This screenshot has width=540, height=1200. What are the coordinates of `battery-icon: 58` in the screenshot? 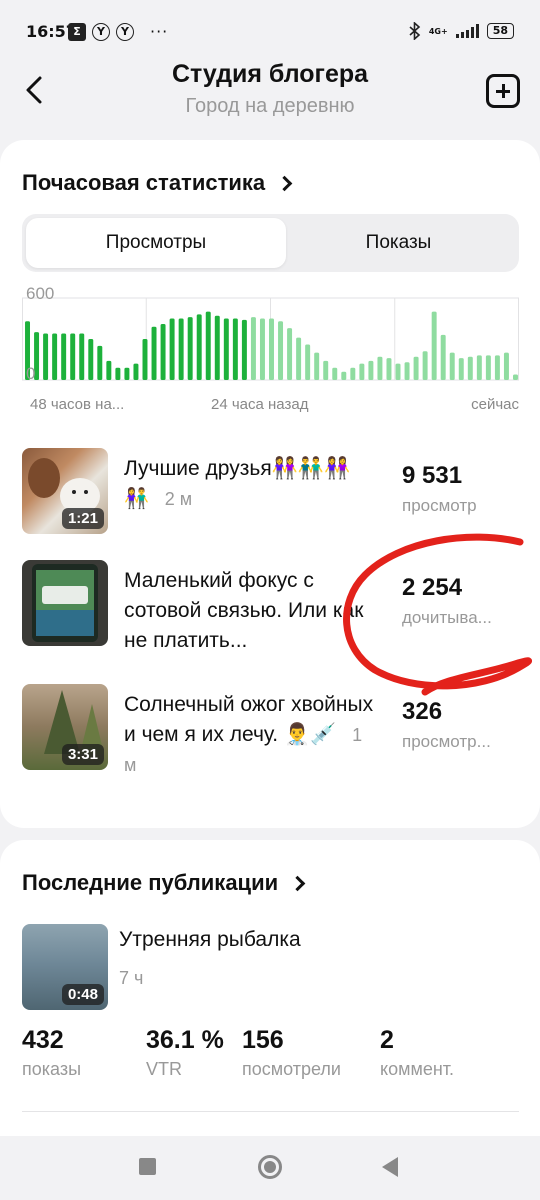 It's located at (500, 31).